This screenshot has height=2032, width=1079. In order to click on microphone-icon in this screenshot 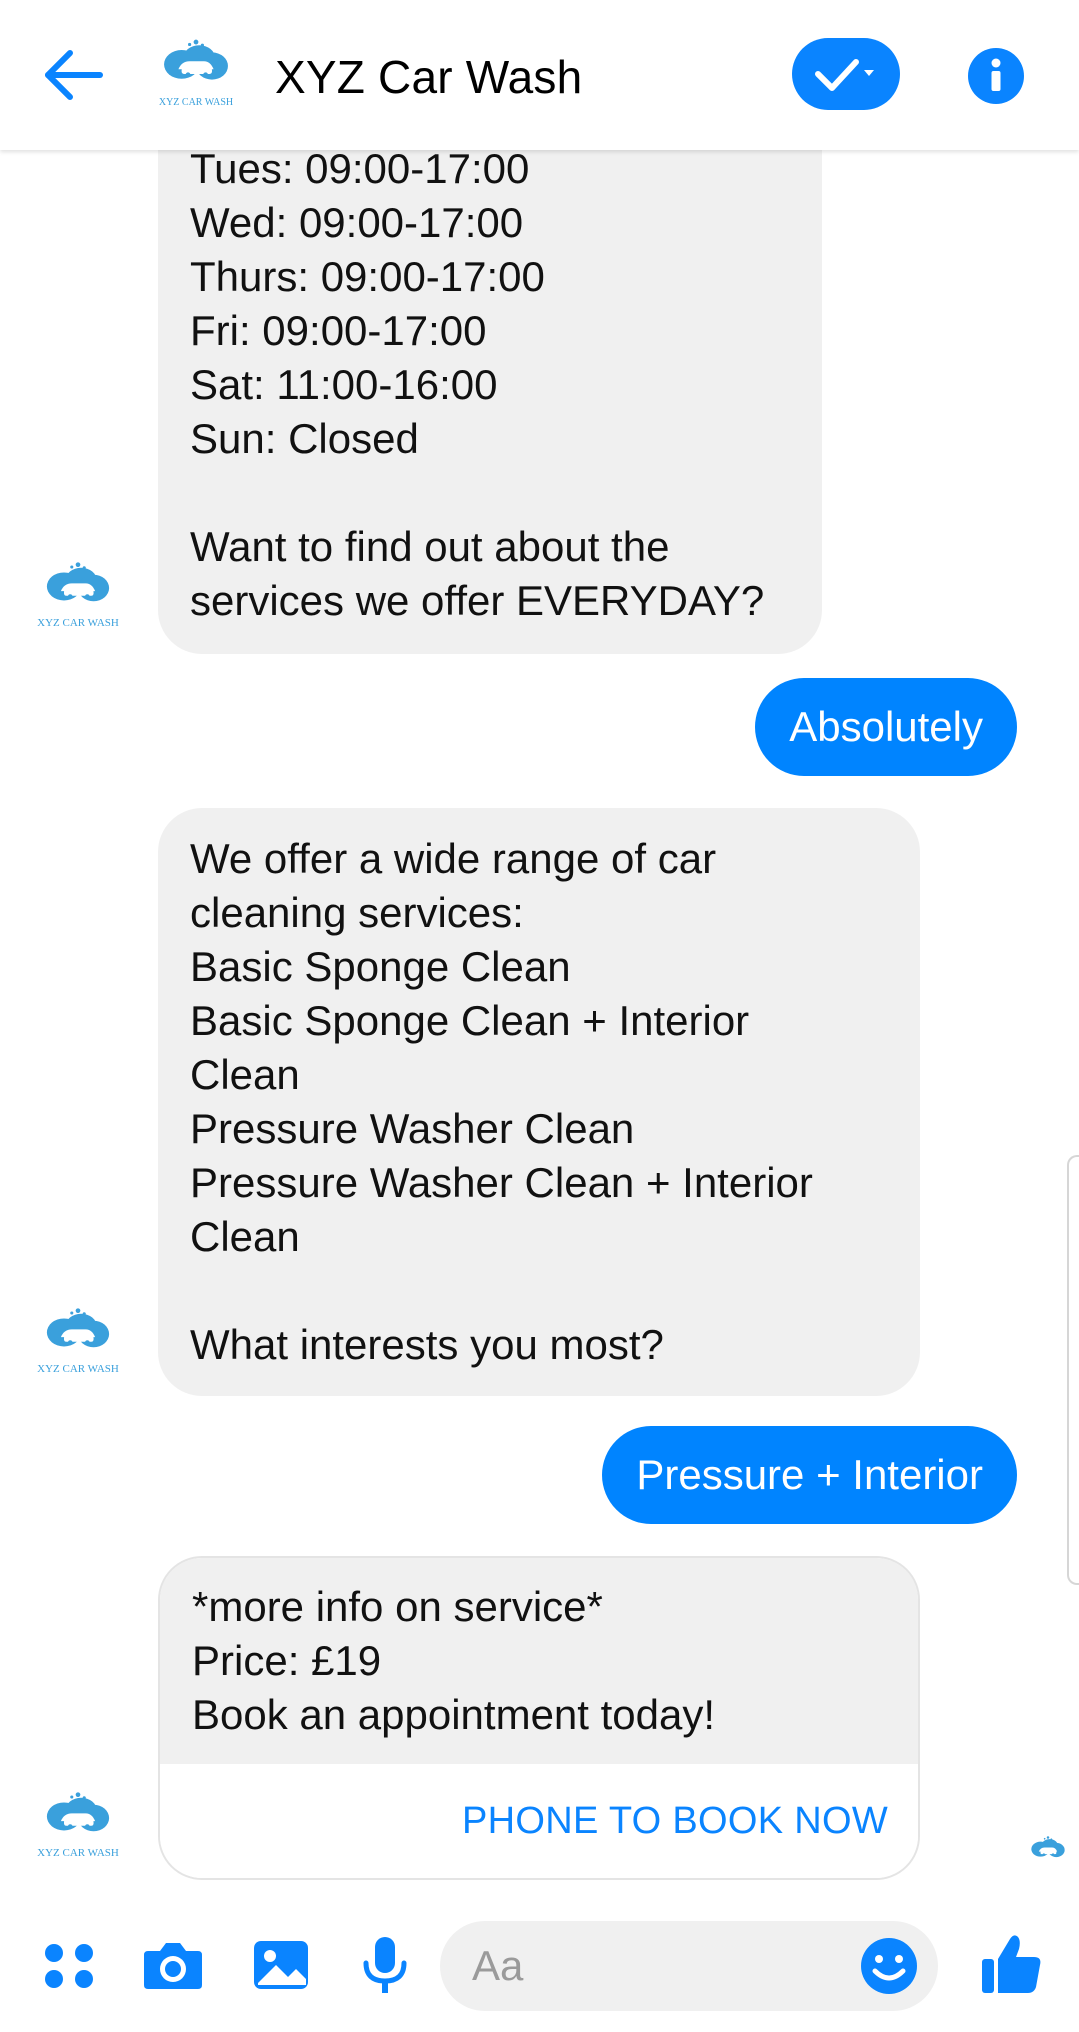, I will do `click(385, 1965)`.